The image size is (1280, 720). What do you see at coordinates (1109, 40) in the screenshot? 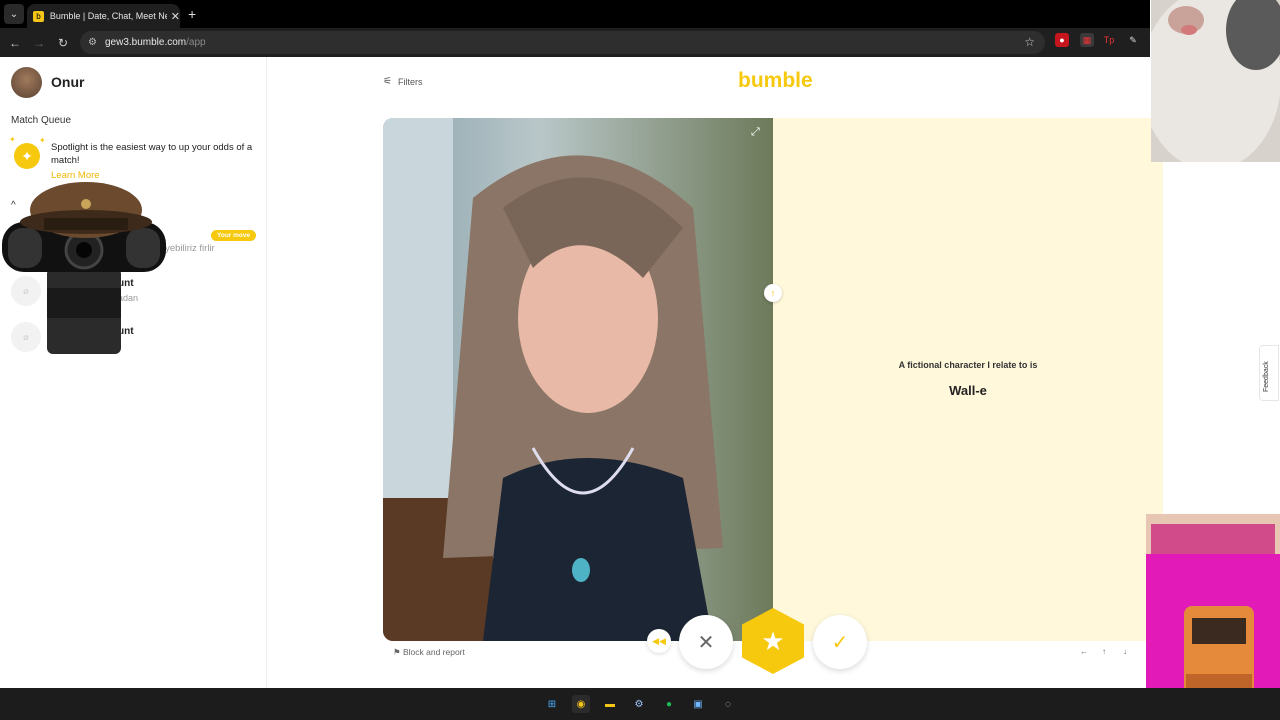
I see `extension-icon: Tp` at bounding box center [1109, 40].